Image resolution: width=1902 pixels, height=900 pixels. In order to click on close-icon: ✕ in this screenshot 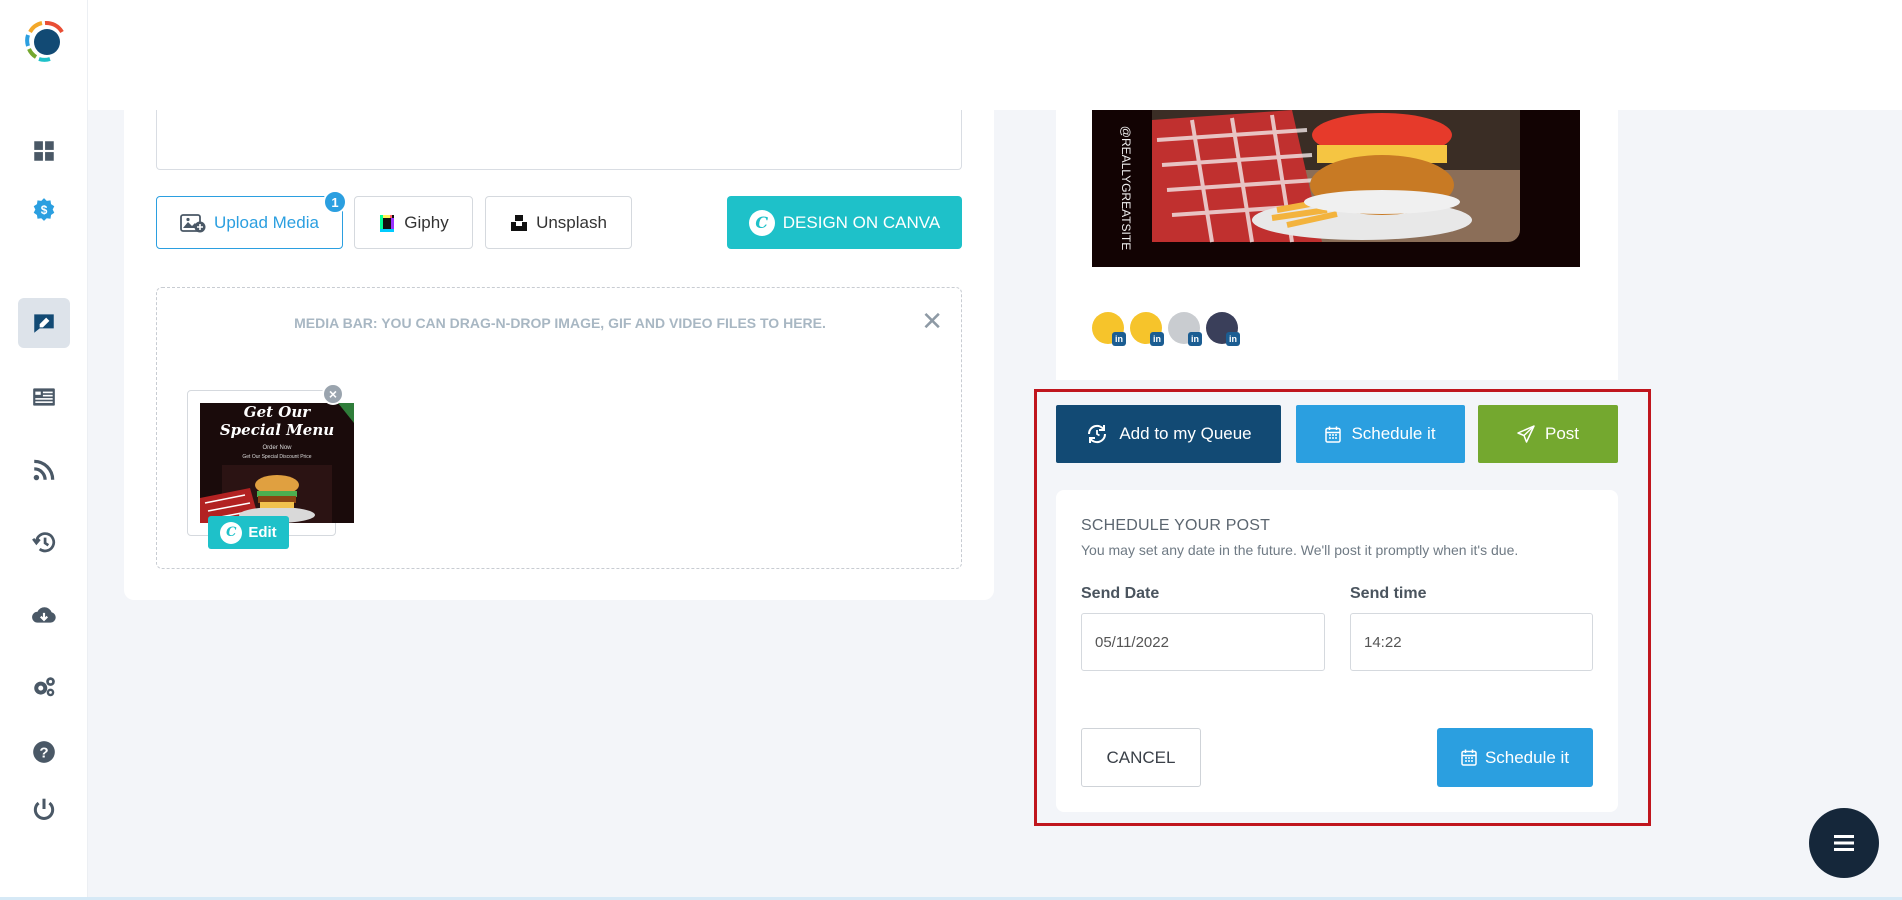, I will do `click(932, 321)`.